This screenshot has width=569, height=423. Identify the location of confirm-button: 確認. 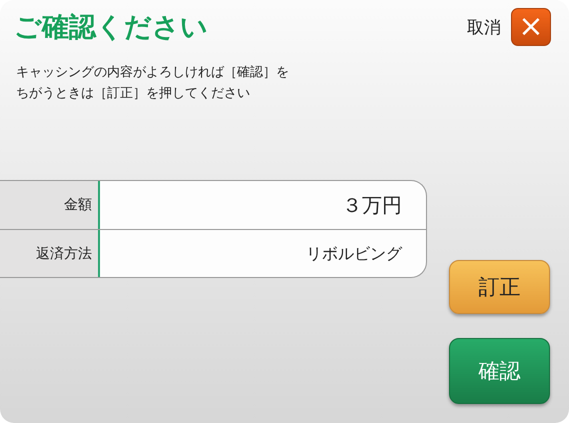
(499, 371).